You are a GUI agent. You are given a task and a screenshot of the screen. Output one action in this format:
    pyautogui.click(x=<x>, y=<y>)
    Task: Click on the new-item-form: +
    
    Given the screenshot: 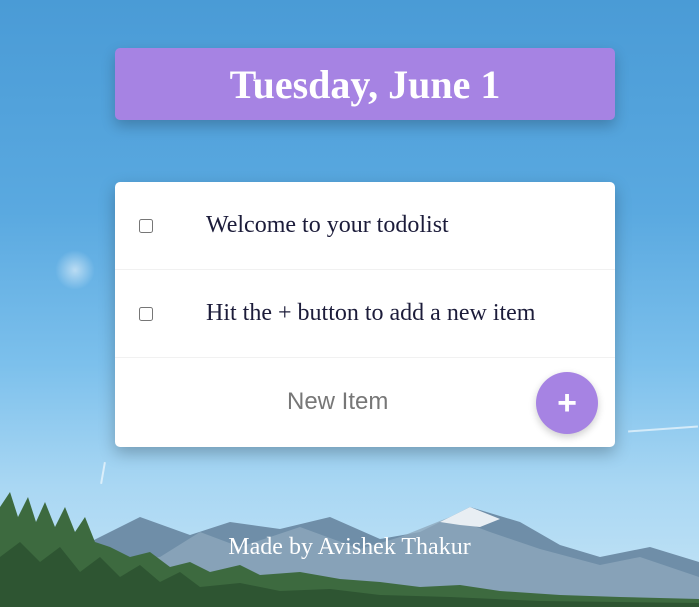 What is the action you would take?
    pyautogui.click(x=365, y=402)
    